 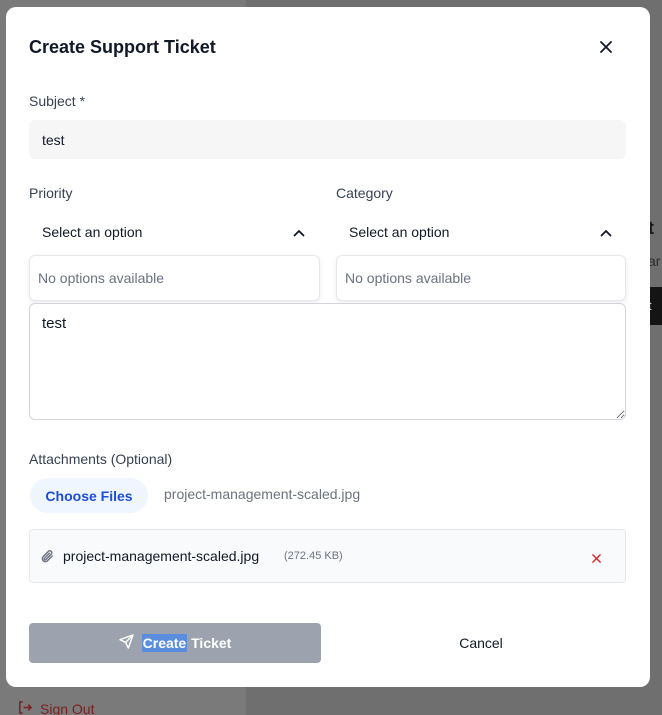 What do you see at coordinates (126, 643) in the screenshot?
I see `send-icon` at bounding box center [126, 643].